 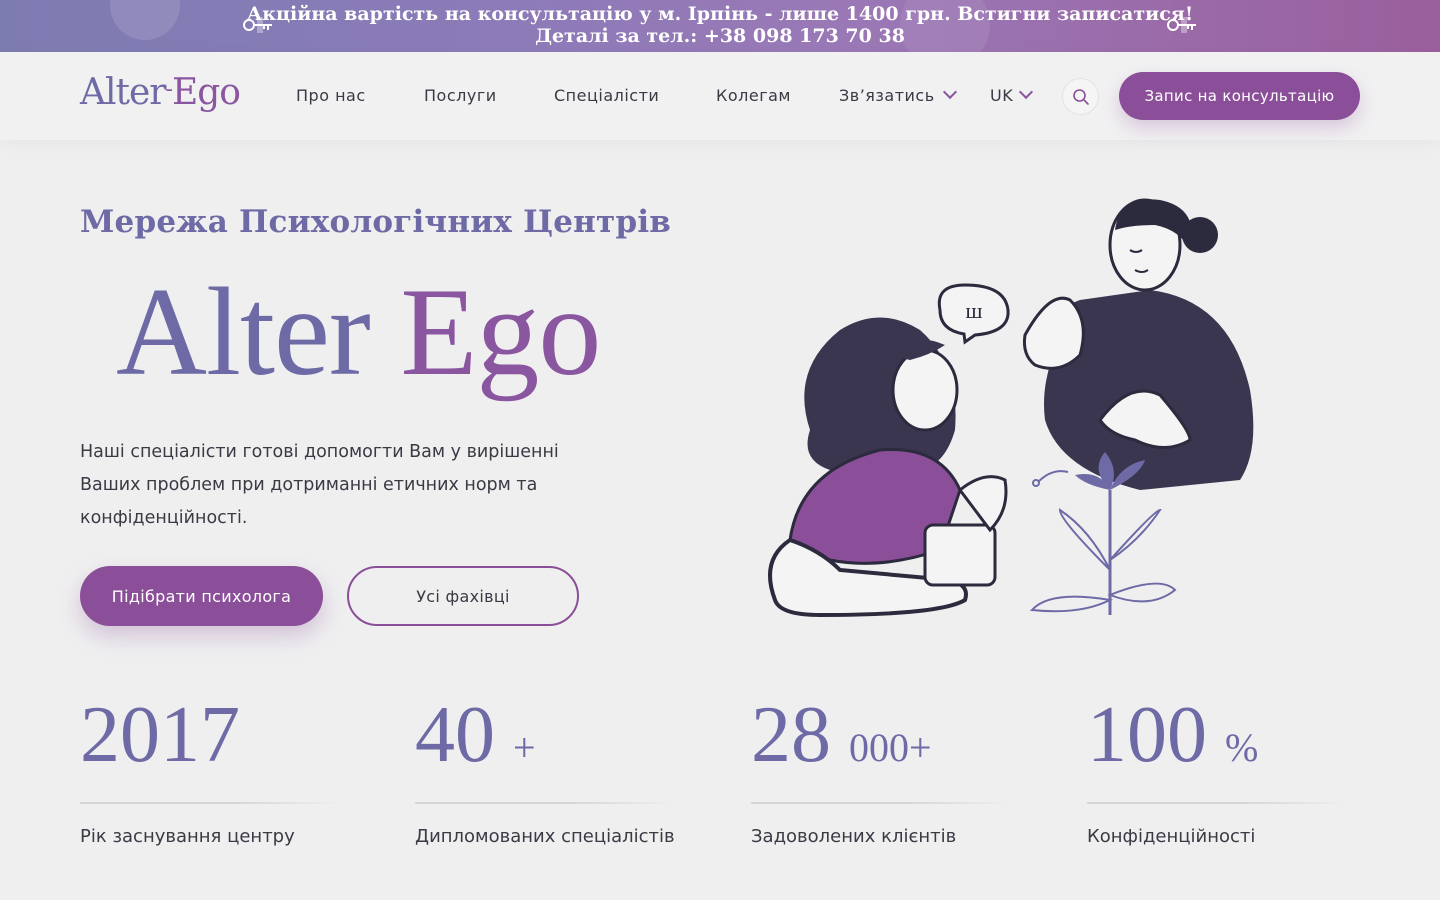 What do you see at coordinates (206, 92) in the screenshot?
I see `logo-ego: Ego` at bounding box center [206, 92].